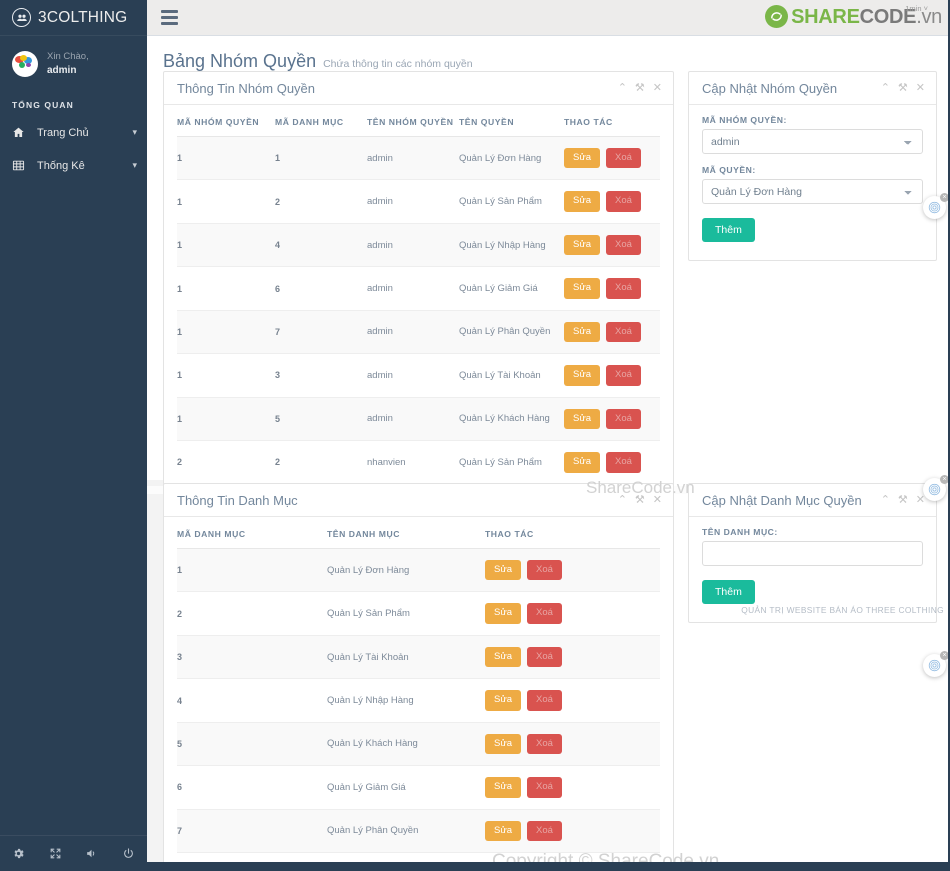 Image resolution: width=950 pixels, height=871 pixels. What do you see at coordinates (92, 853) in the screenshot?
I see `volume-icon` at bounding box center [92, 853].